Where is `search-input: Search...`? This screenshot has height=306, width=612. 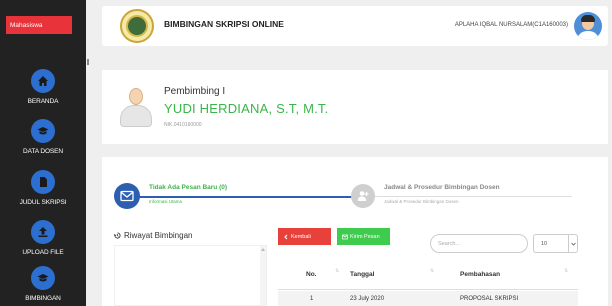
search-input: Search... is located at coordinates (479, 243).